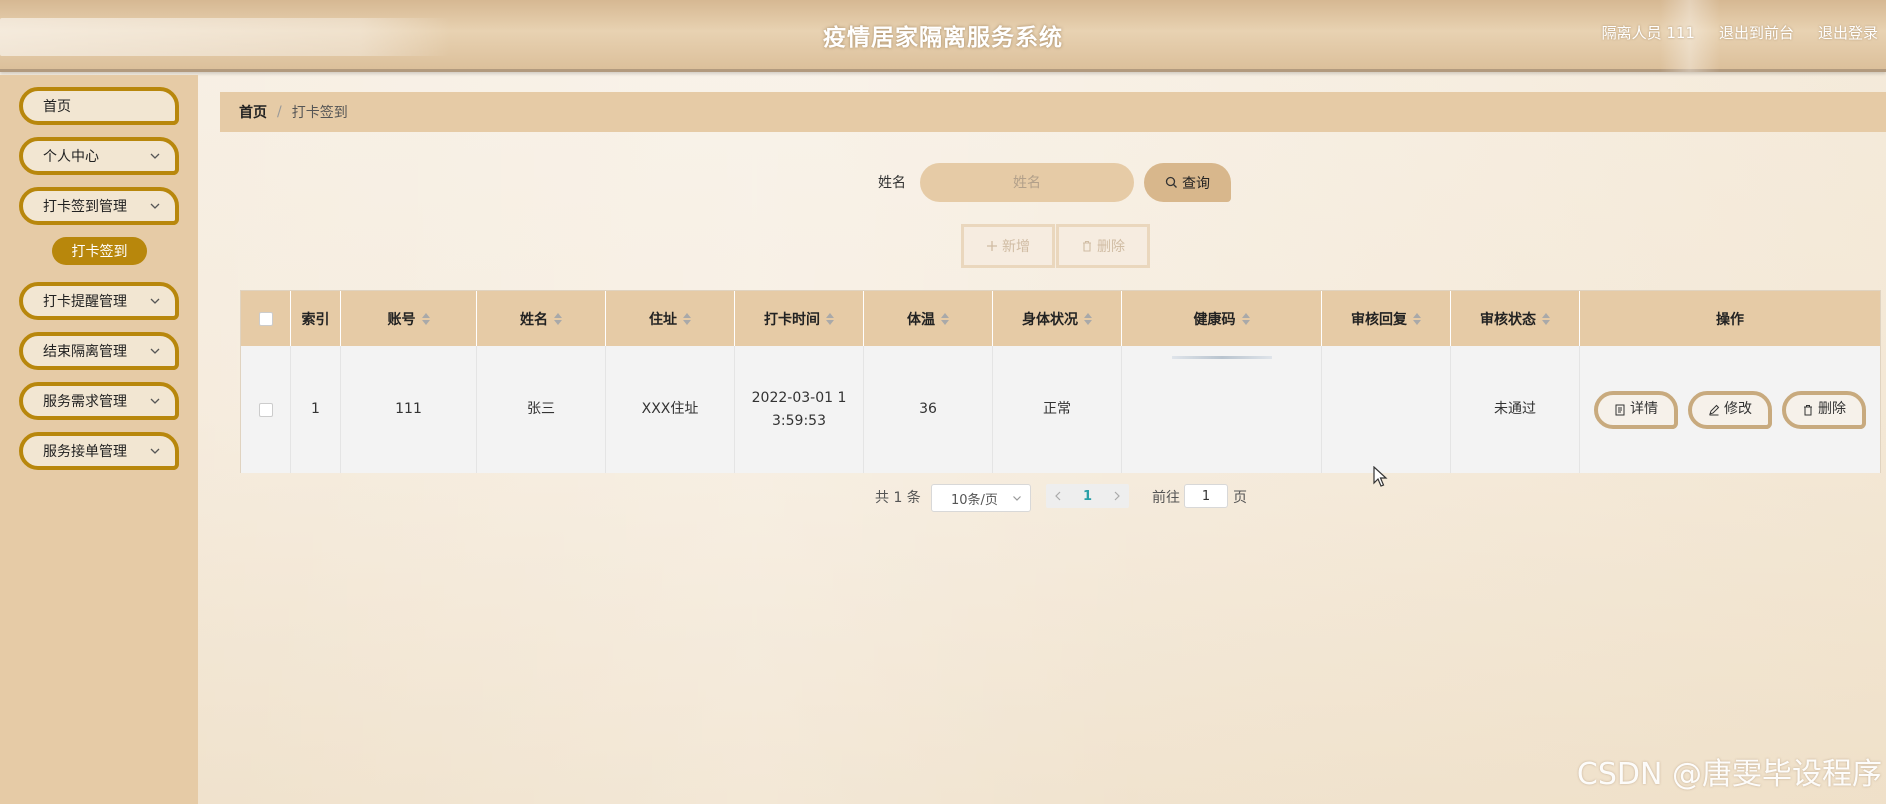 The image size is (1886, 804). I want to click on column-header: 身体状况, so click(1057, 318).